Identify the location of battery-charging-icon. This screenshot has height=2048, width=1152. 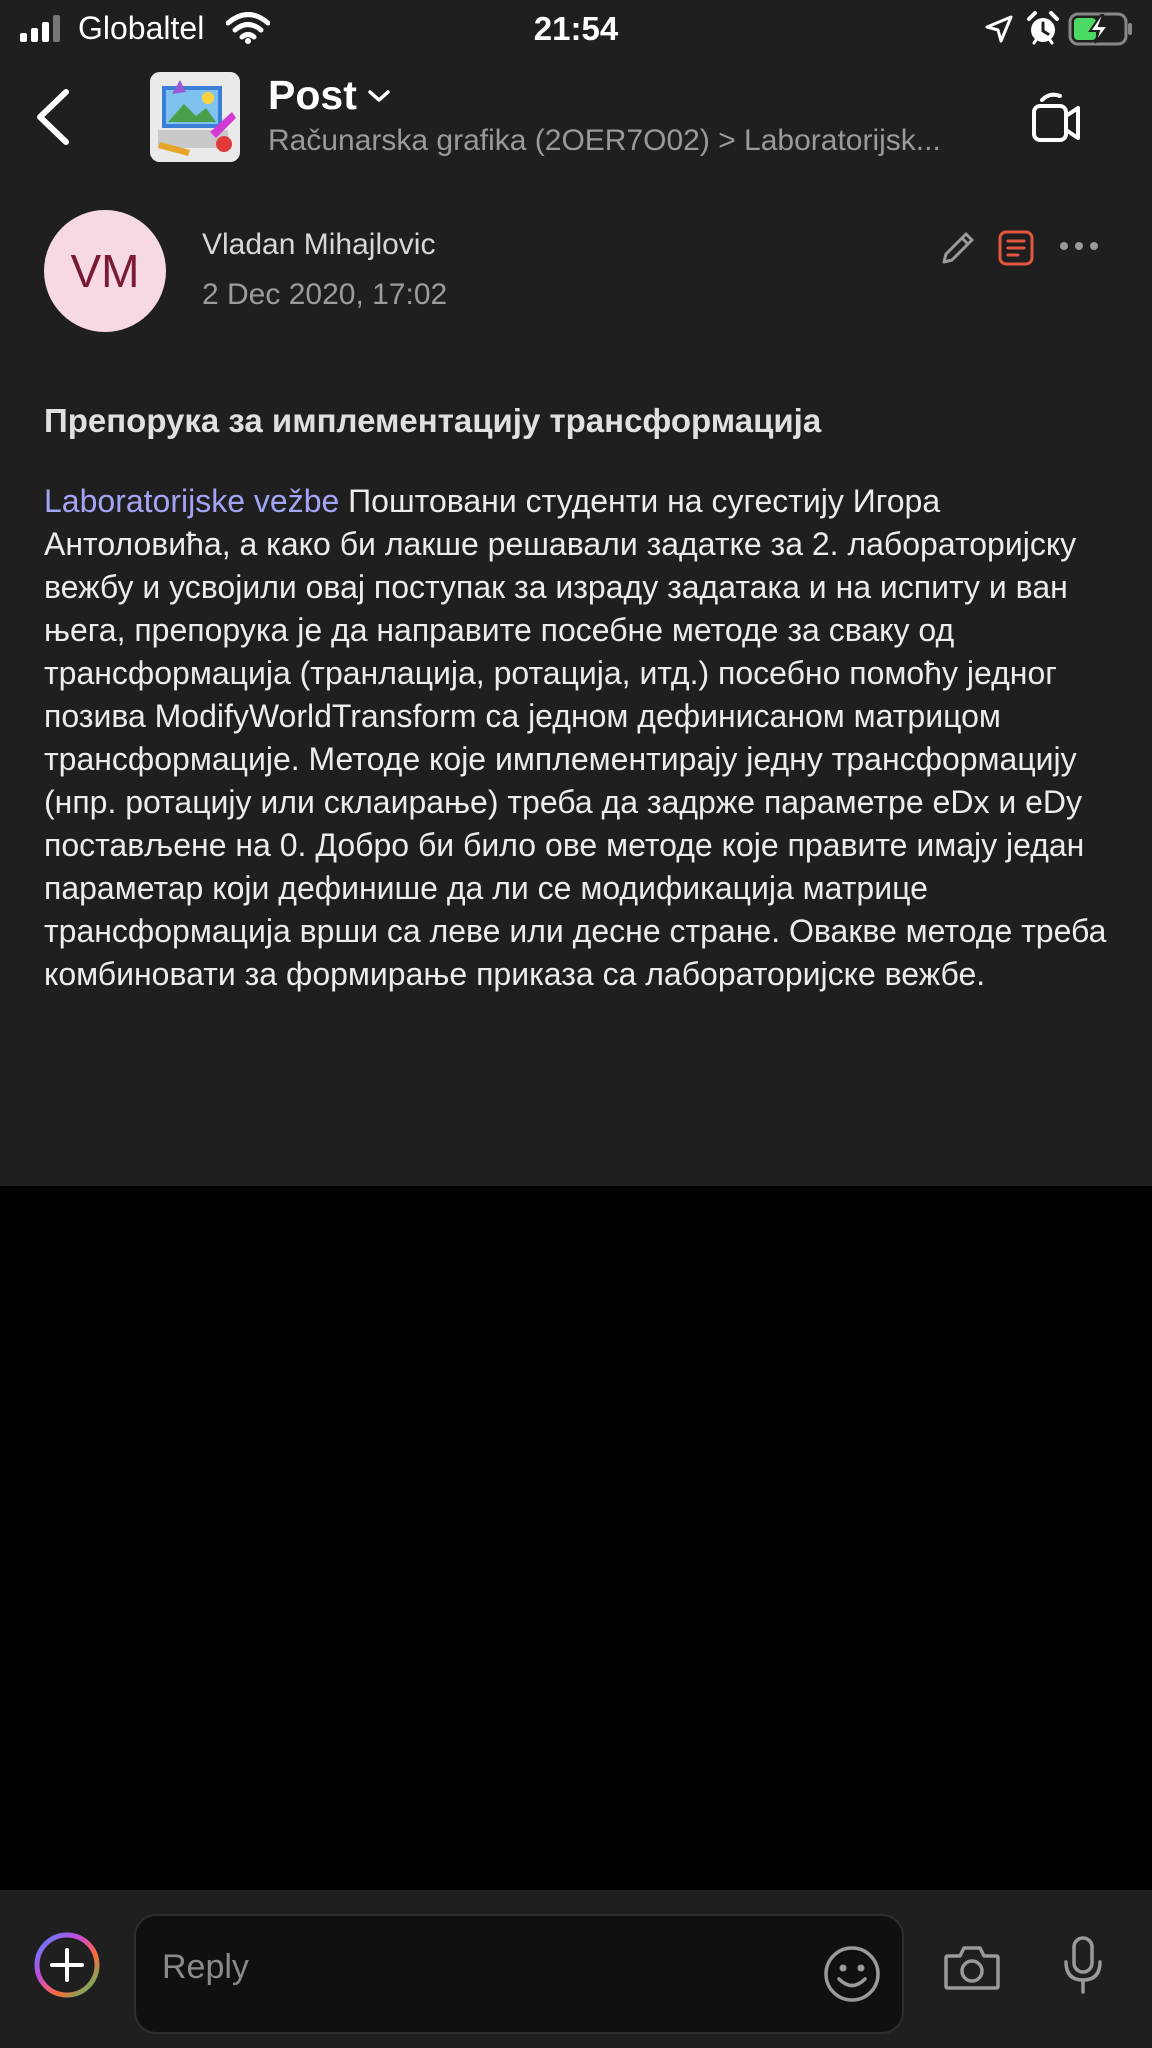
(1100, 29).